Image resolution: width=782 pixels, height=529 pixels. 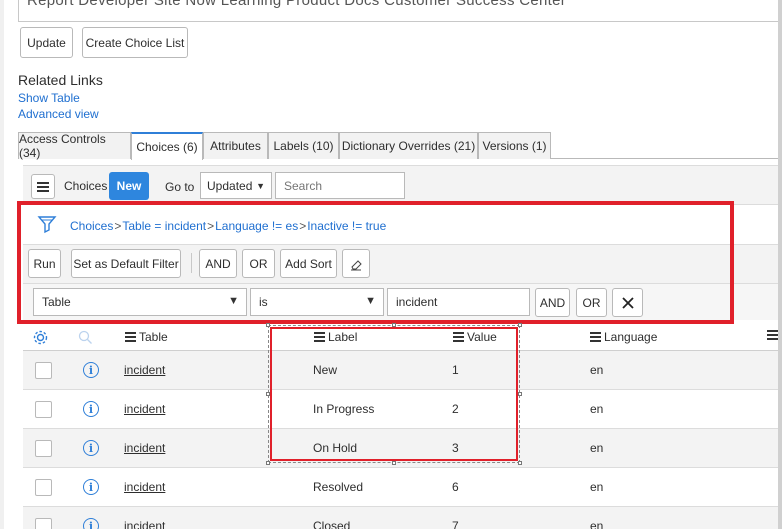 I want to click on column-header-label: Label, so click(x=335, y=337).